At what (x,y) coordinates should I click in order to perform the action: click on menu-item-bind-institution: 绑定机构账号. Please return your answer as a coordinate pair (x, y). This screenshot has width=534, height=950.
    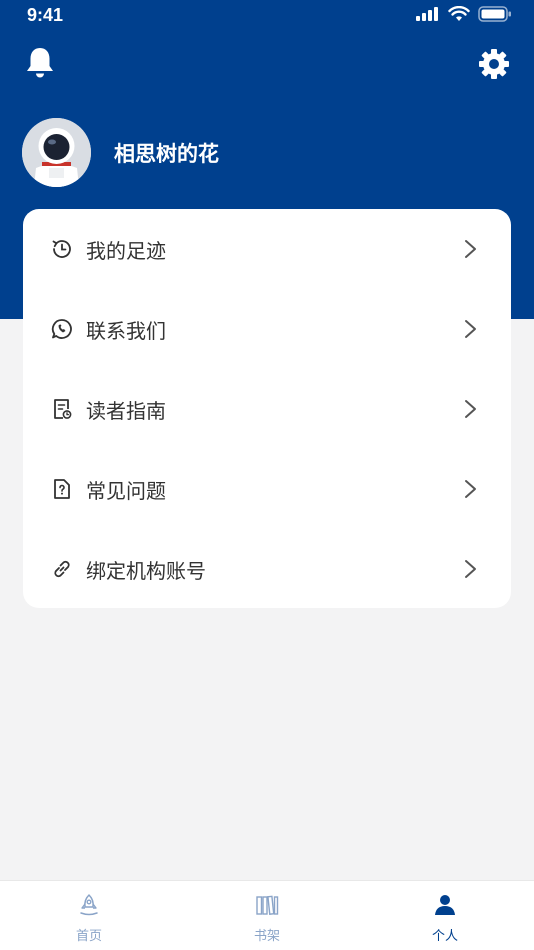
    Looking at the image, I should click on (267, 569).